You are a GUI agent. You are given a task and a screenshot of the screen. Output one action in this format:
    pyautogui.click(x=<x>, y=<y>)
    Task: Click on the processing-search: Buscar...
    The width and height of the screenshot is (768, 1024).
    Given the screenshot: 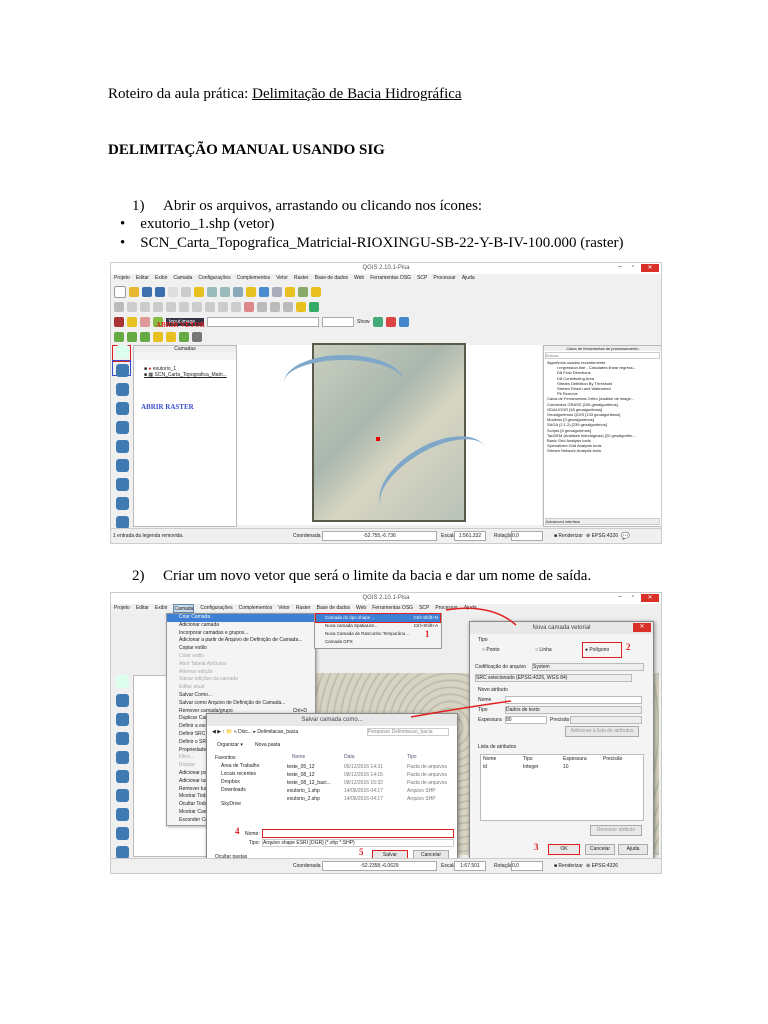 What is the action you would take?
    pyautogui.click(x=602, y=355)
    